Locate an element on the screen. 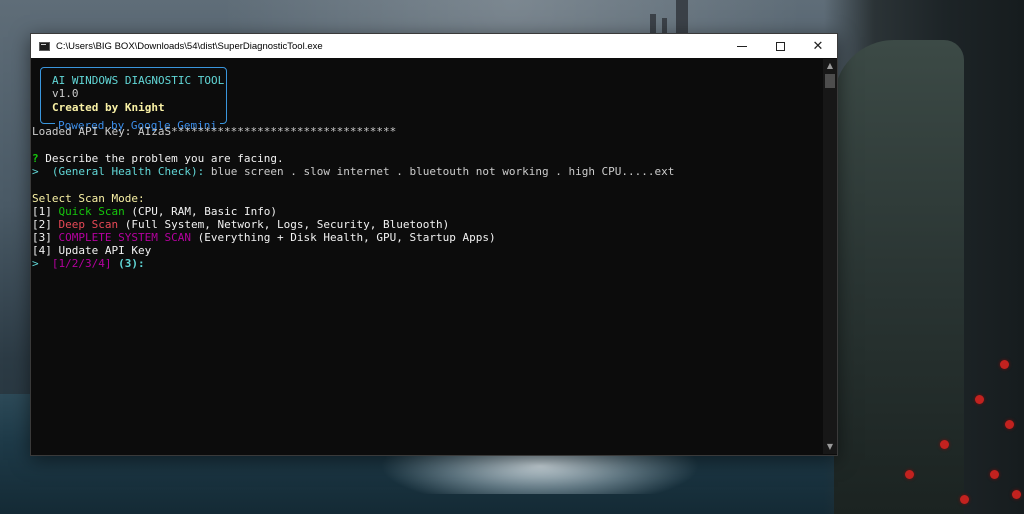 Image resolution: width=1024 pixels, height=514 pixels. question-line: ? Describe the problem you are facing. is located at coordinates (158, 158).